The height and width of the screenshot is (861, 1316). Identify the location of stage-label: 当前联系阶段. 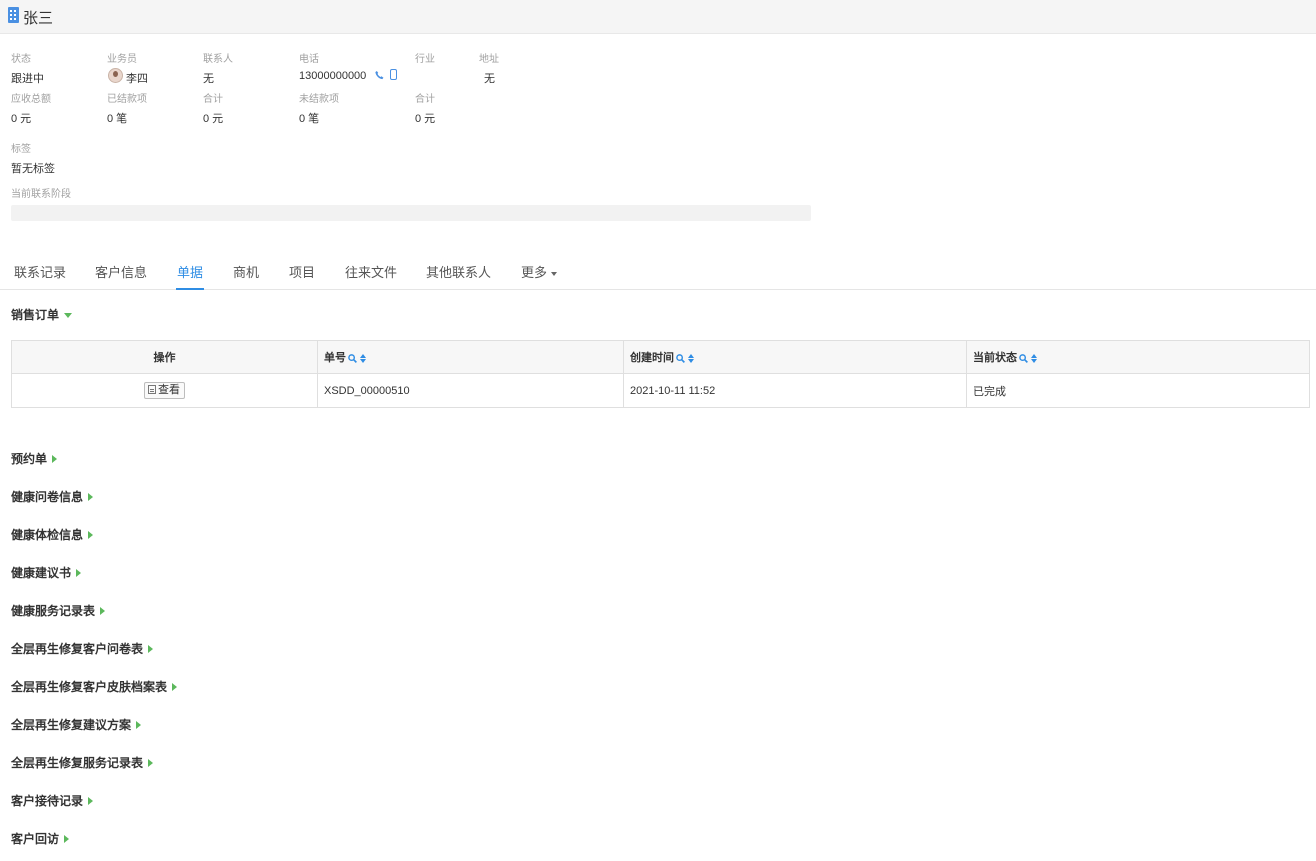
(41, 194).